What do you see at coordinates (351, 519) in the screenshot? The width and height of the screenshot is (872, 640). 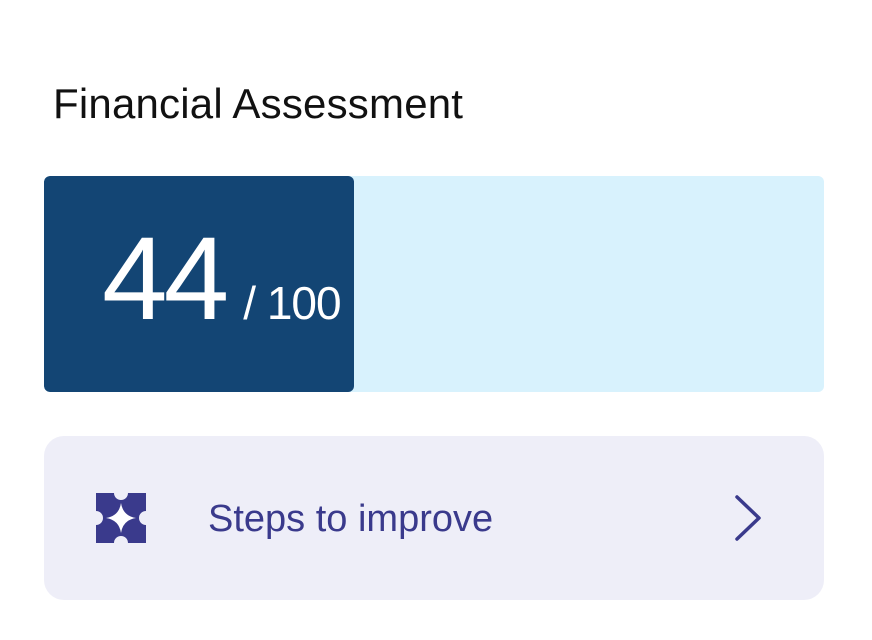 I see `steps-to-improve-label: Steps to improve` at bounding box center [351, 519].